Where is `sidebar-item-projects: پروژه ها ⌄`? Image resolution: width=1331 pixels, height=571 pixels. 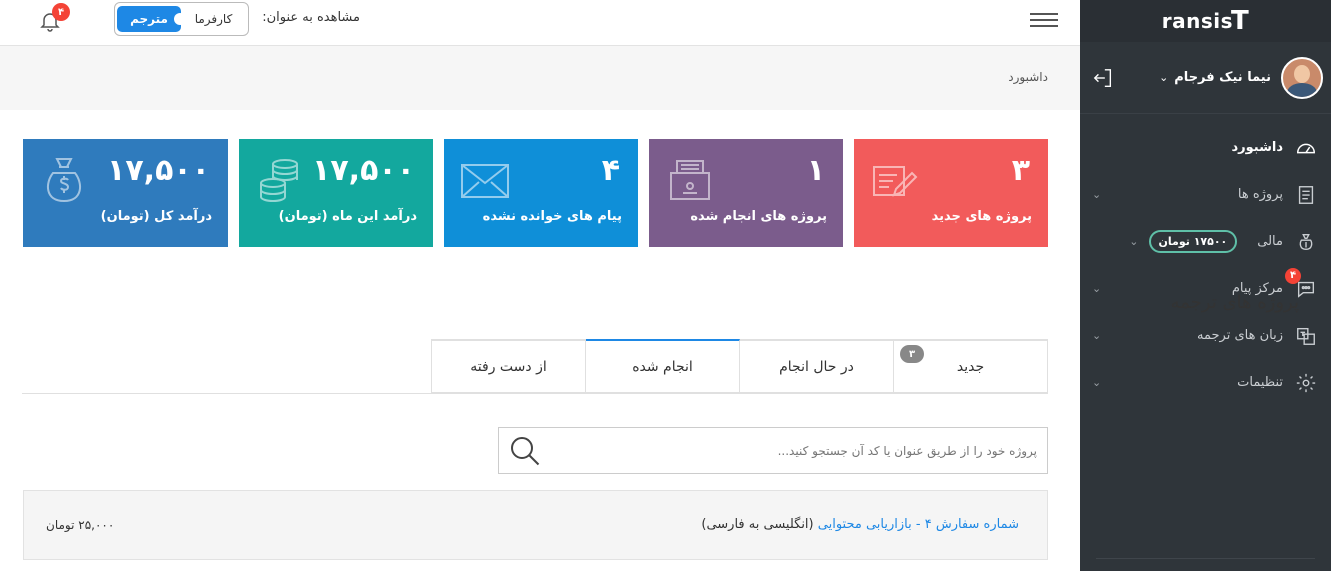
sidebar-item-projects: پروژه ها ⌄ is located at coordinates (1205, 194).